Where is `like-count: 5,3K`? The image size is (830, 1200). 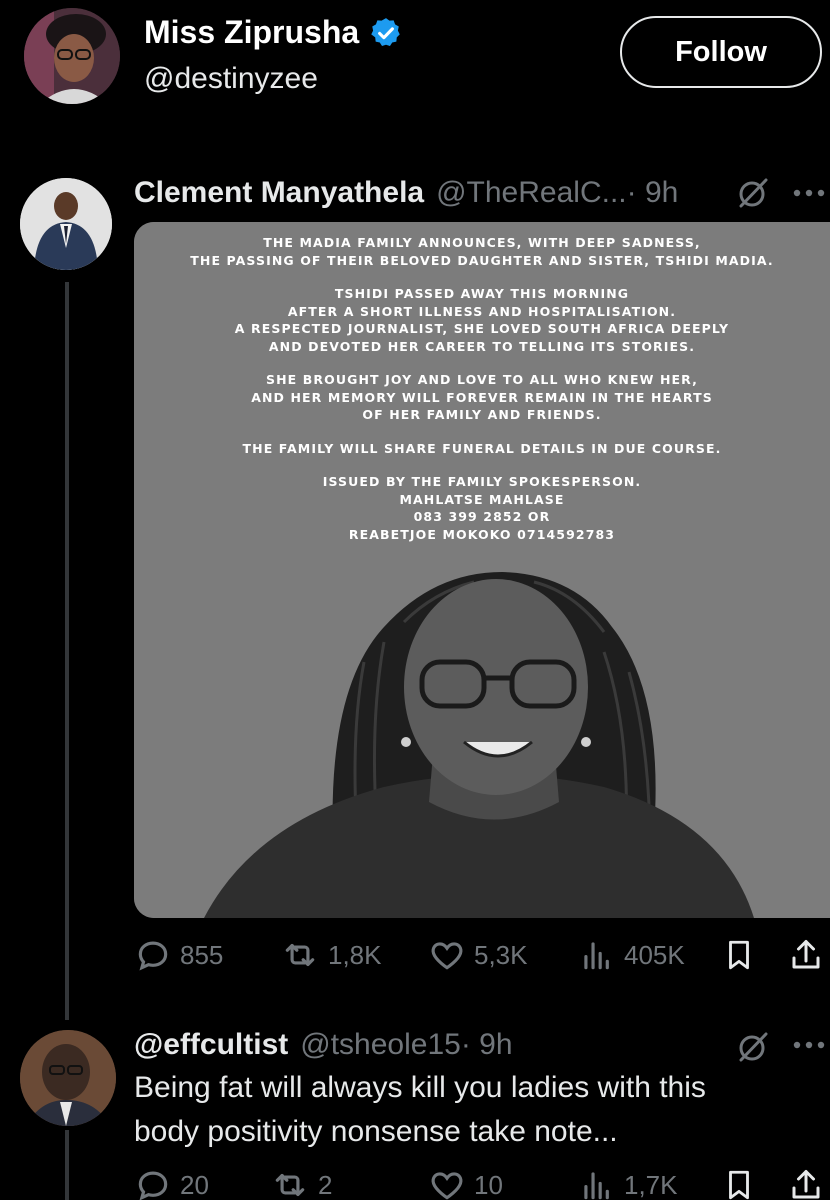 like-count: 5,3K is located at coordinates (501, 954).